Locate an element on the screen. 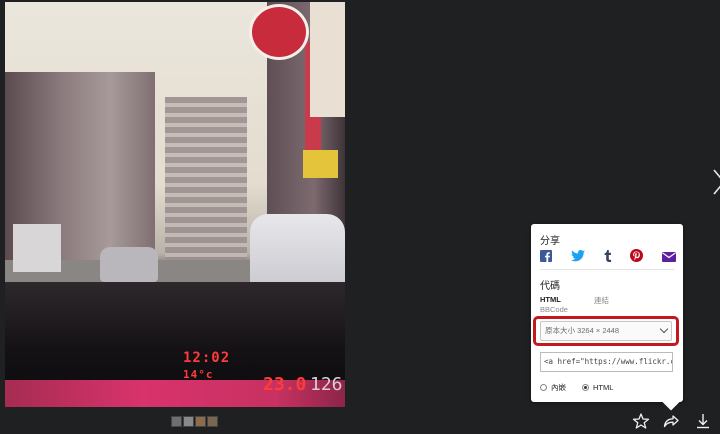  facebook-icon is located at coordinates (546, 258).